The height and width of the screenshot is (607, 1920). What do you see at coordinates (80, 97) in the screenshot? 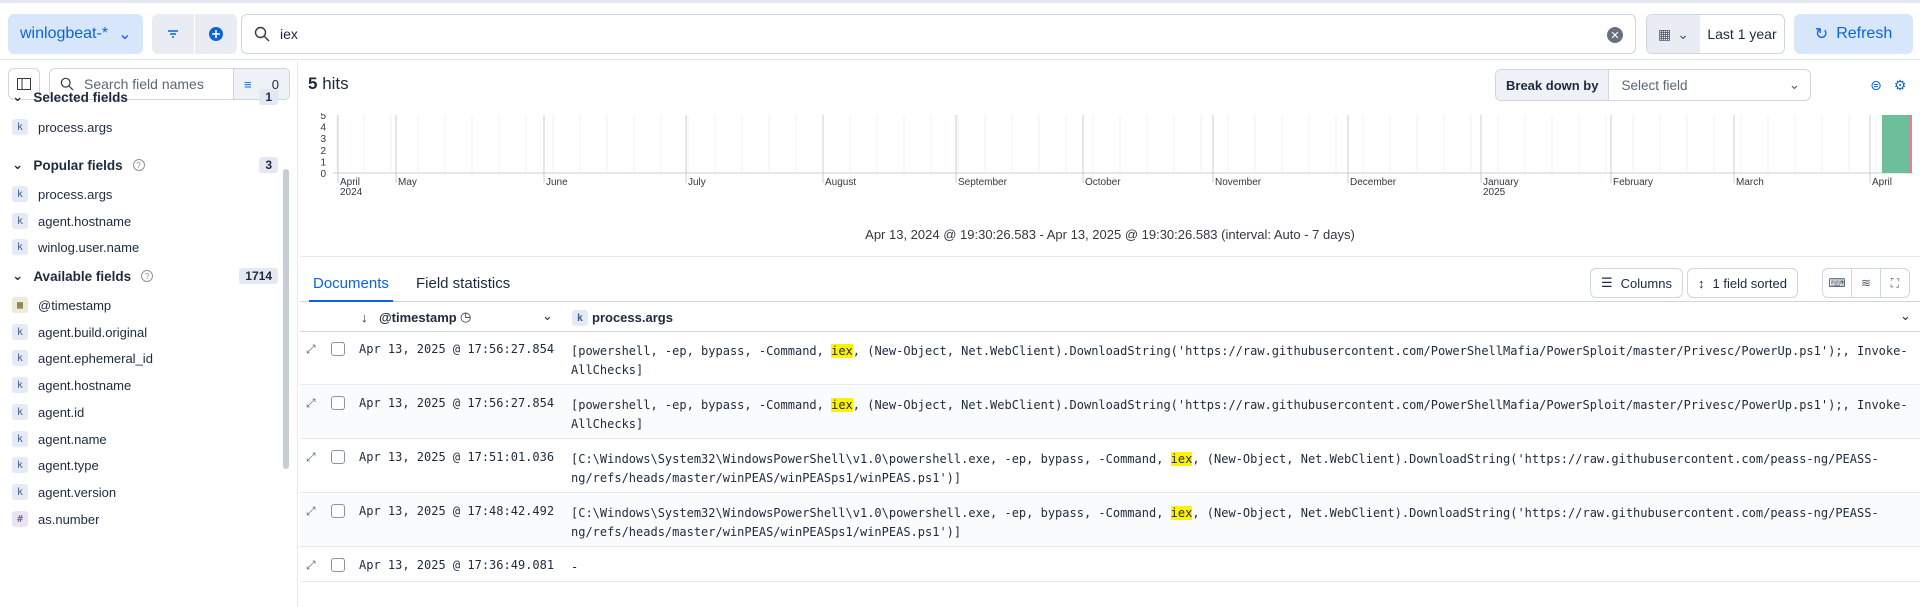
I see `section-title: Selected fields` at bounding box center [80, 97].